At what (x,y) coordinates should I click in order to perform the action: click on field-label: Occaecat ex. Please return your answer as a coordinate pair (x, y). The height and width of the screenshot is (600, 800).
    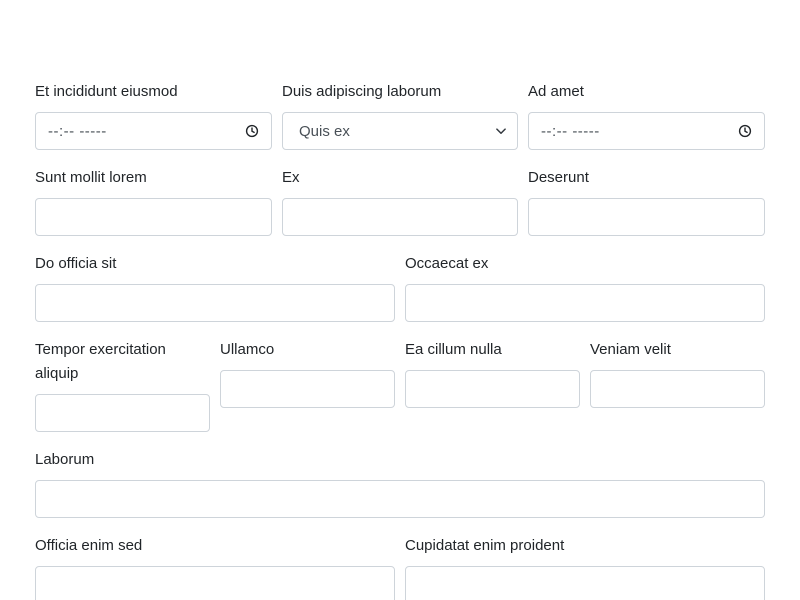
    Looking at the image, I should click on (447, 263).